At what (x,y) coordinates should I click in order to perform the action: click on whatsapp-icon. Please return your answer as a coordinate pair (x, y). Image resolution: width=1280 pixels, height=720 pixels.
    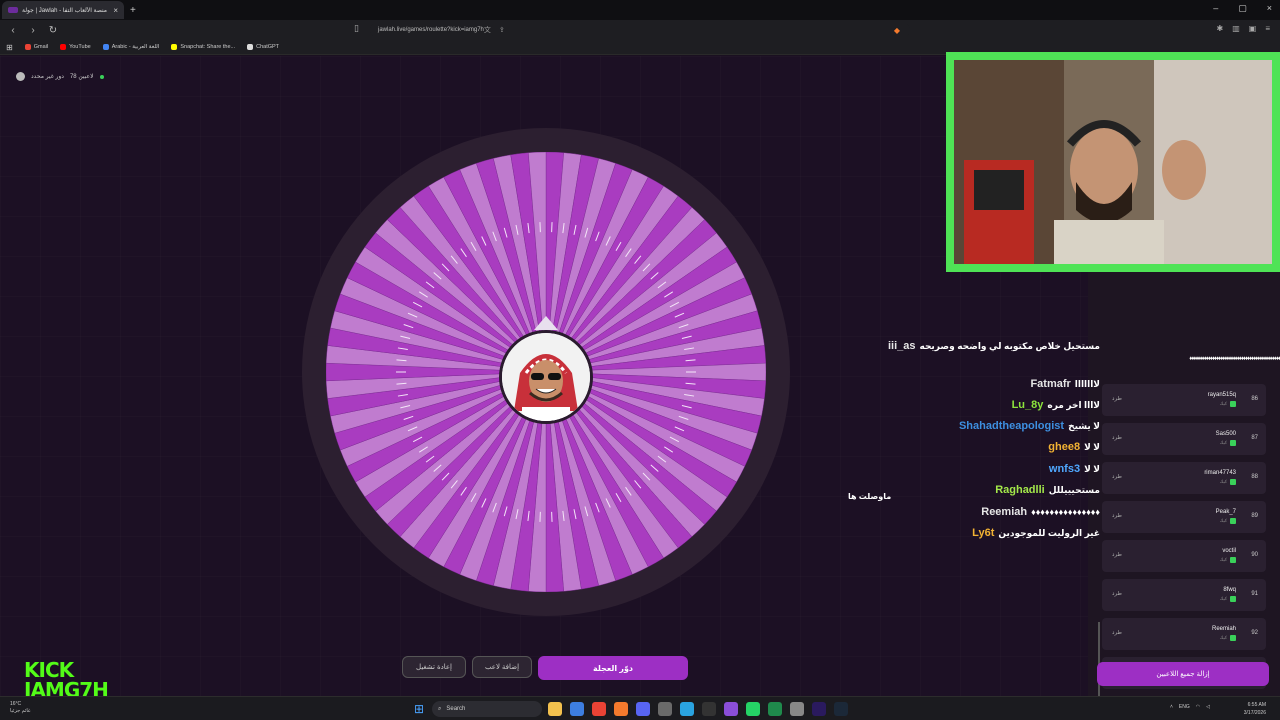
    Looking at the image, I should click on (753, 709).